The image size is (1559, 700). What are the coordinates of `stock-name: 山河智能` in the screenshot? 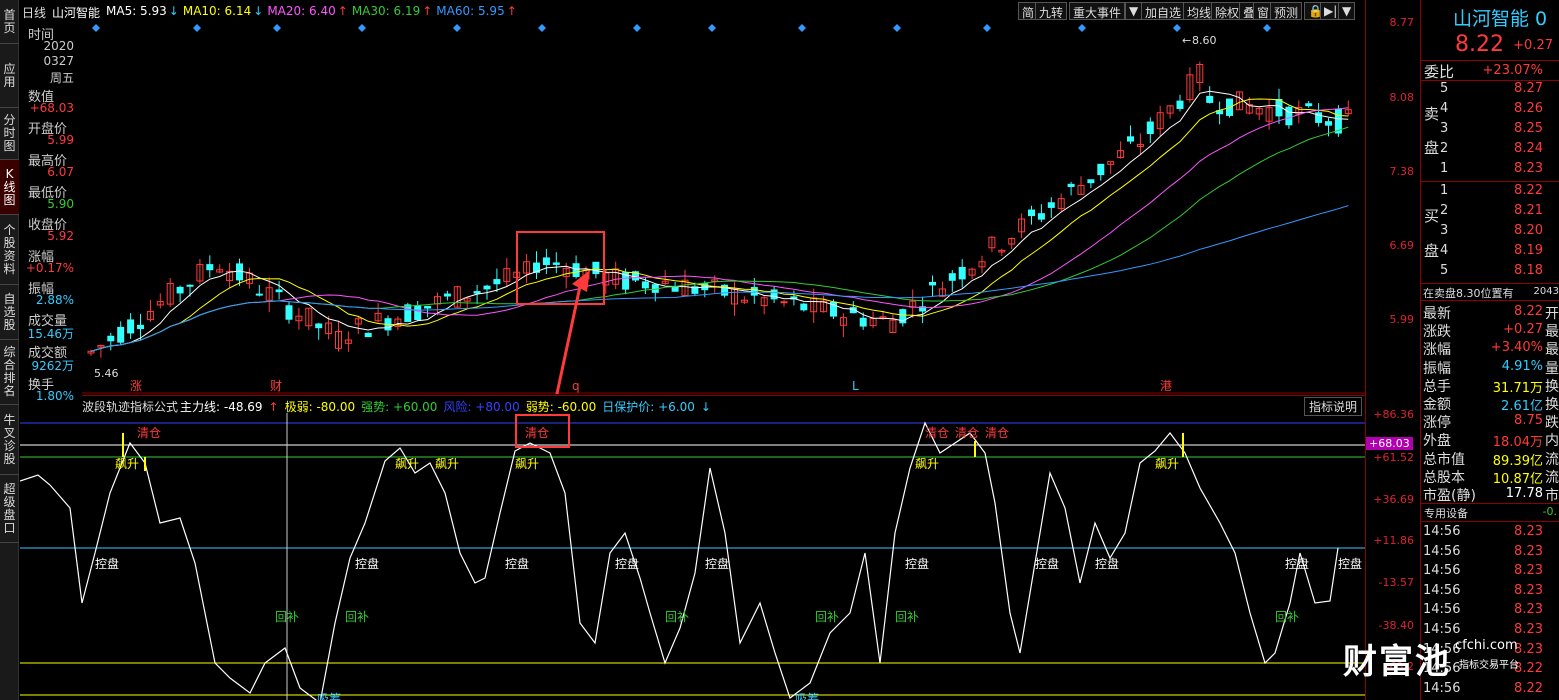 It's located at (76, 13).